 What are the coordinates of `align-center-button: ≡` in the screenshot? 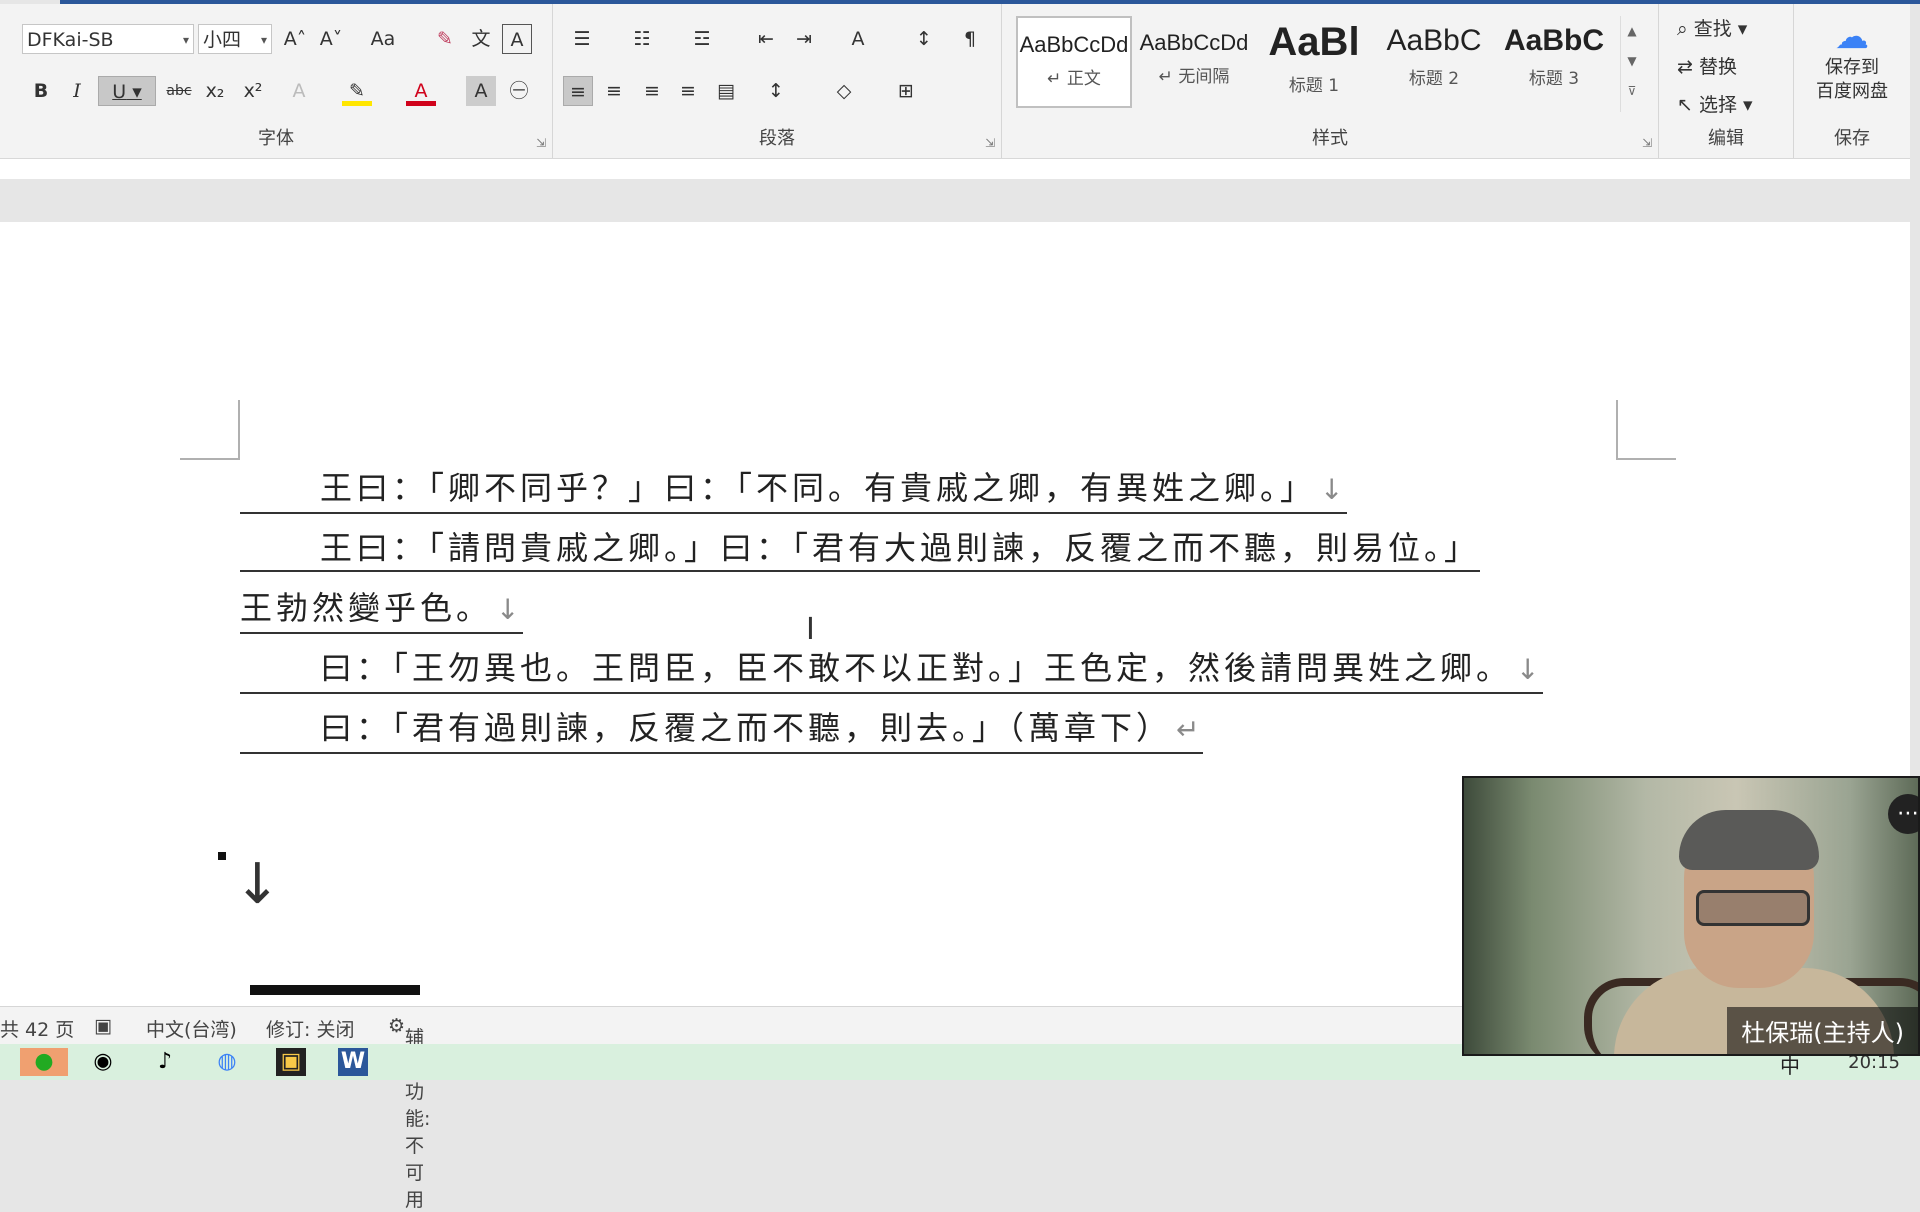 It's located at (614, 91).